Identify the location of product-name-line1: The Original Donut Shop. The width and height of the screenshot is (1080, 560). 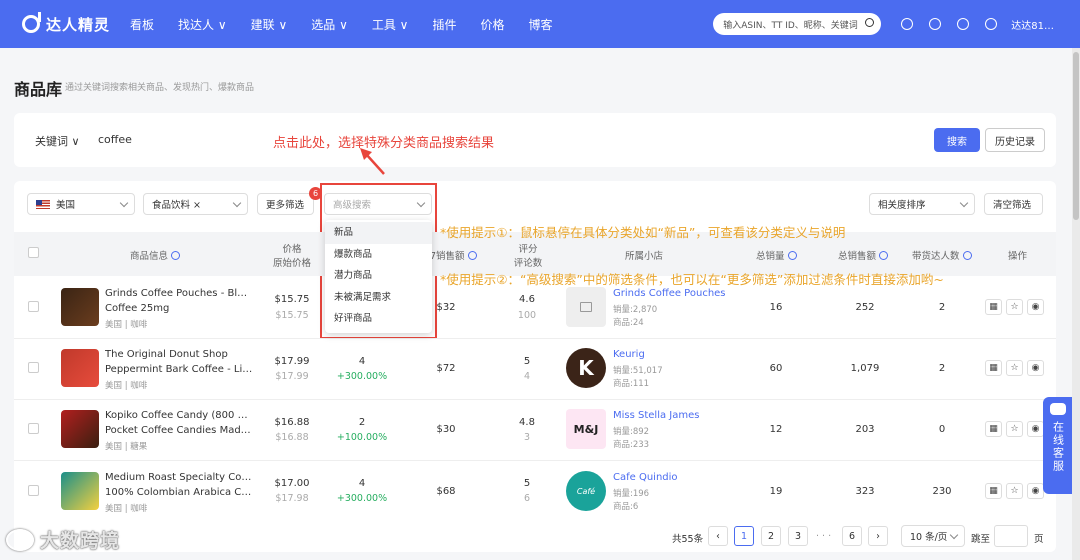
(179, 354).